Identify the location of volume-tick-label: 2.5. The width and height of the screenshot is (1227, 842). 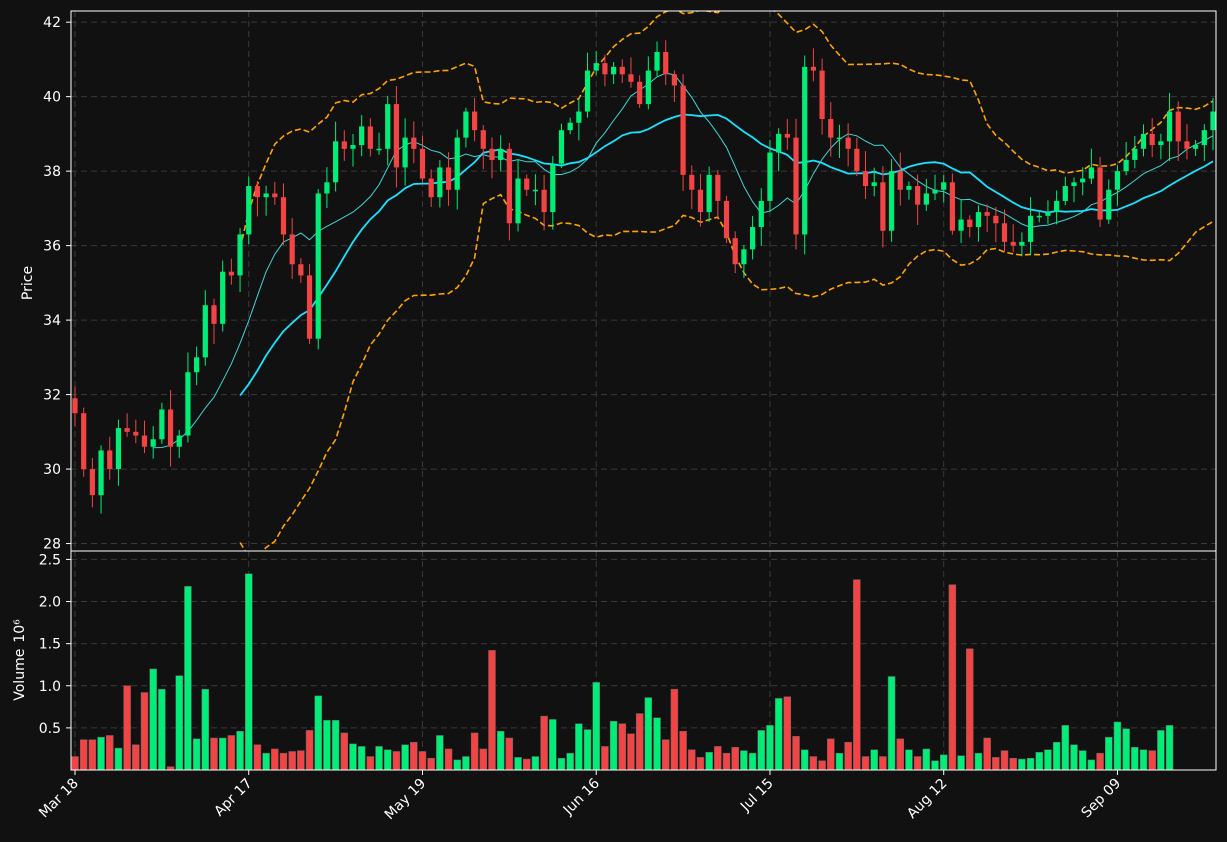
(50, 560).